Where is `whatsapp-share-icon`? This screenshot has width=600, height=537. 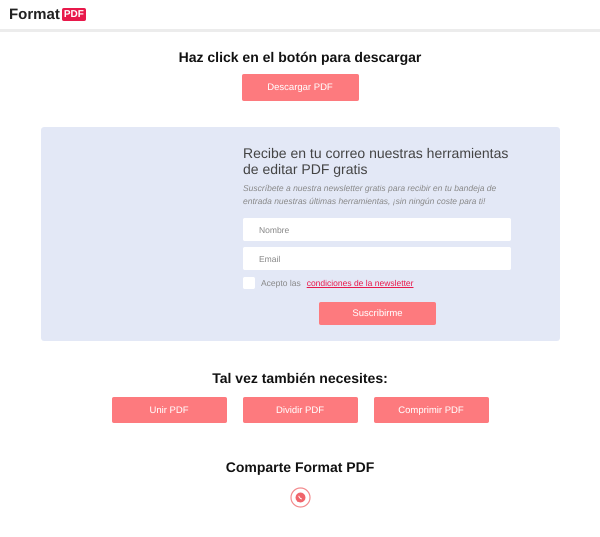 whatsapp-share-icon is located at coordinates (300, 497).